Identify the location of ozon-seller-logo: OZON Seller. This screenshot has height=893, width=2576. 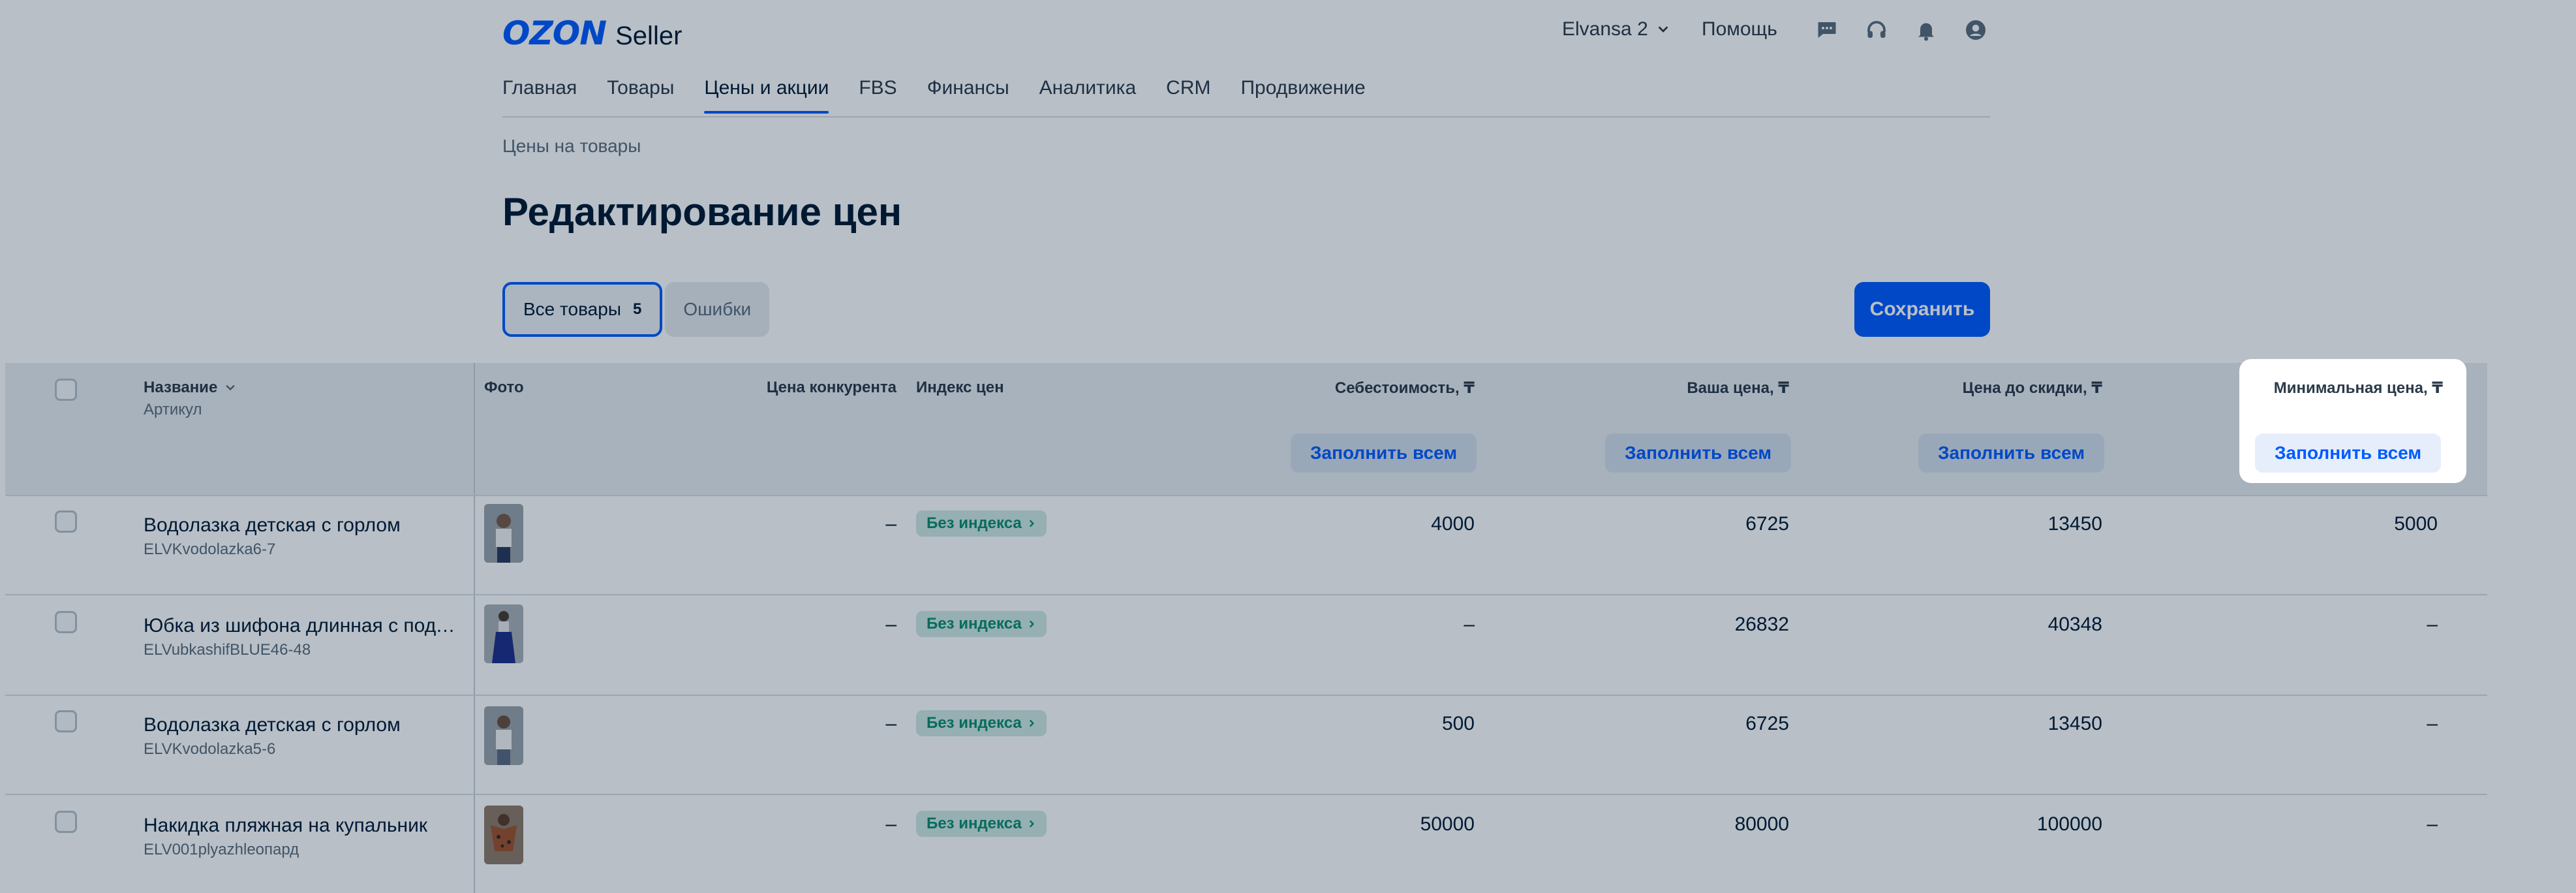
(592, 33).